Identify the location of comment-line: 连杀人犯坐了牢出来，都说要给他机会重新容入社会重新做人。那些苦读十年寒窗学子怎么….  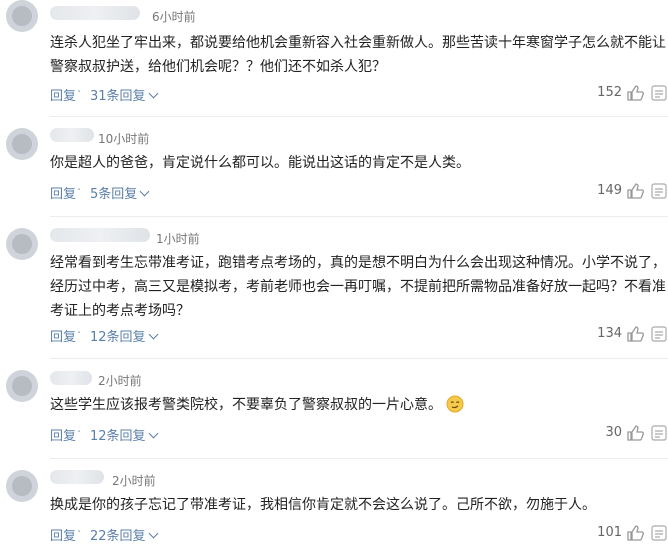
(358, 43).